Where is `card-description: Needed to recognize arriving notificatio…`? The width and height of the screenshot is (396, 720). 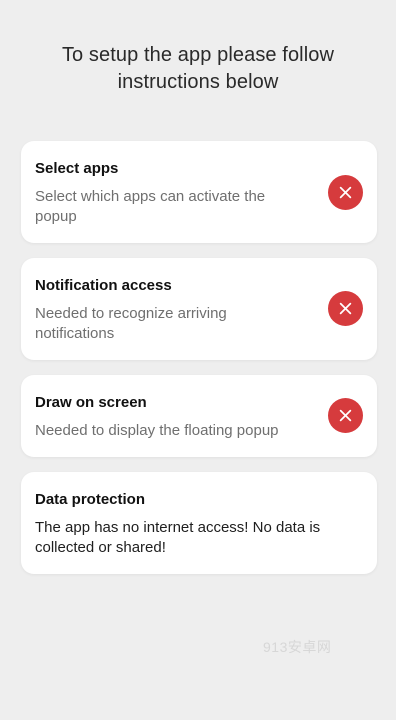 card-description: Needed to recognize arriving notificatio… is located at coordinates (131, 323).